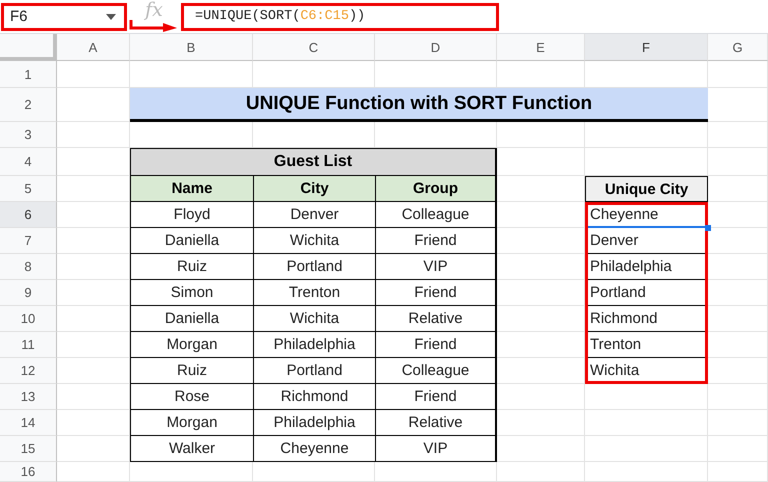 This screenshot has height=482, width=768. Describe the element at coordinates (191, 397) in the screenshot. I see `table-cell: Rose` at that location.